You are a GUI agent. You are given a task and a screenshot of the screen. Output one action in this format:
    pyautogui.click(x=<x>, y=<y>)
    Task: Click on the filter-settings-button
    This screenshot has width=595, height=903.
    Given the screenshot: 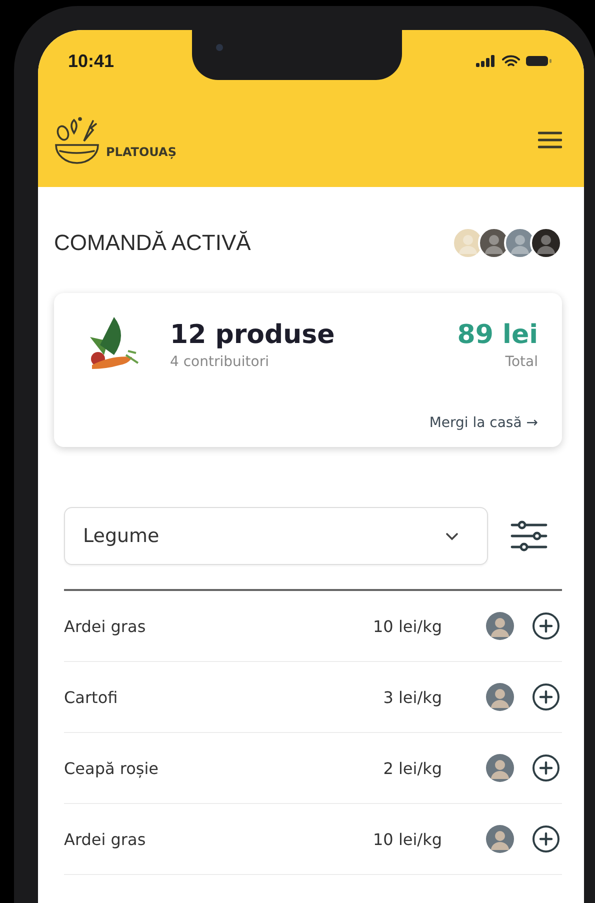 What is the action you would take?
    pyautogui.click(x=529, y=536)
    